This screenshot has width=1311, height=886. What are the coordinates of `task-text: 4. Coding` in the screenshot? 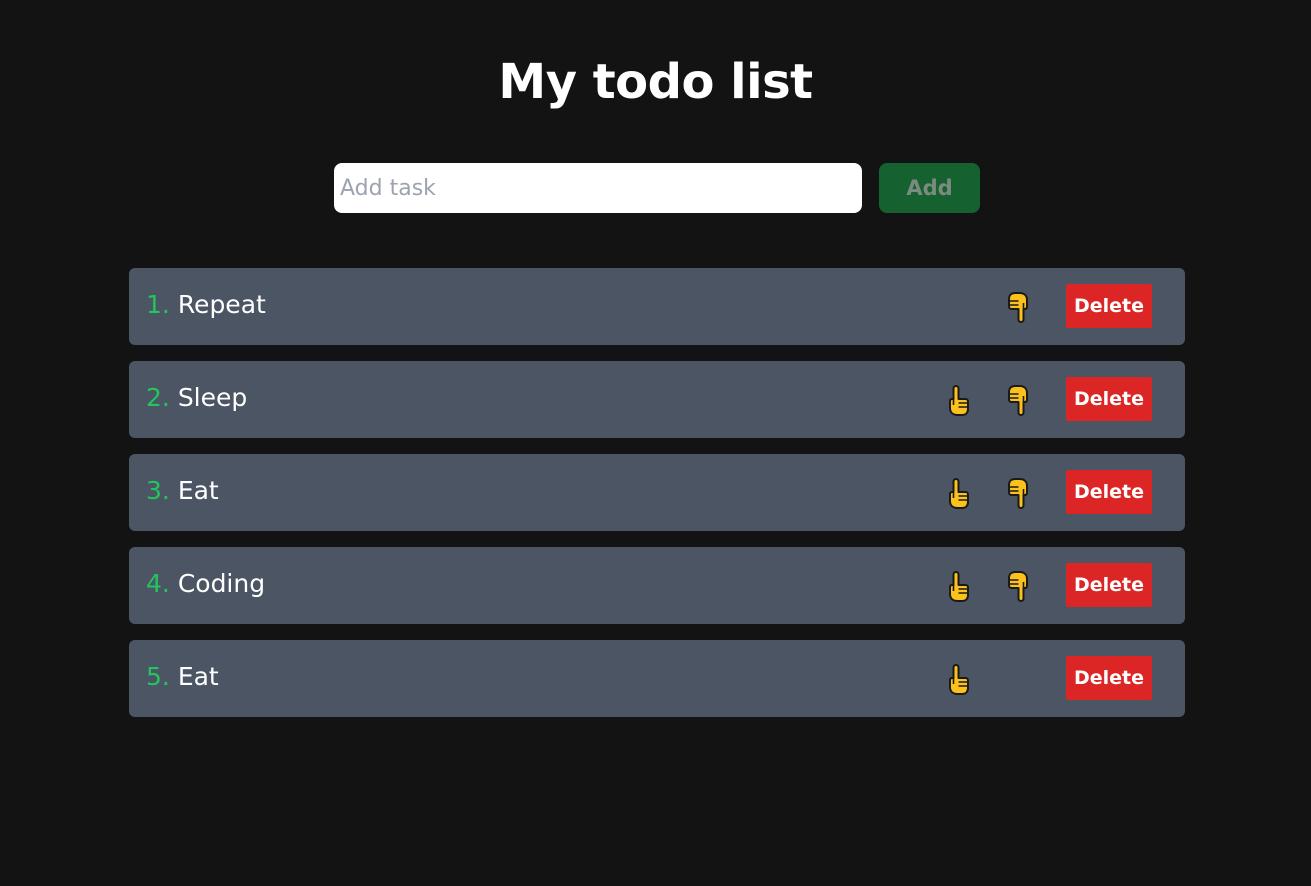 It's located at (205, 585).